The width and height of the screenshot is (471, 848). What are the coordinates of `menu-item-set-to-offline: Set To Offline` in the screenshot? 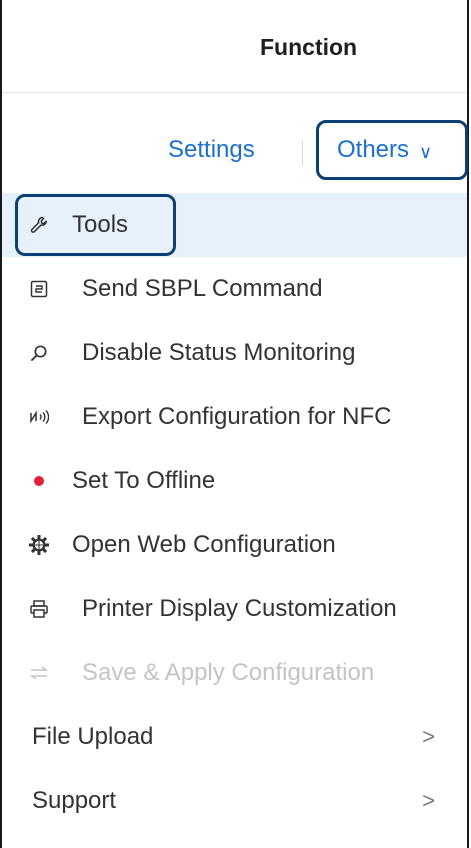 It's located at (234, 481).